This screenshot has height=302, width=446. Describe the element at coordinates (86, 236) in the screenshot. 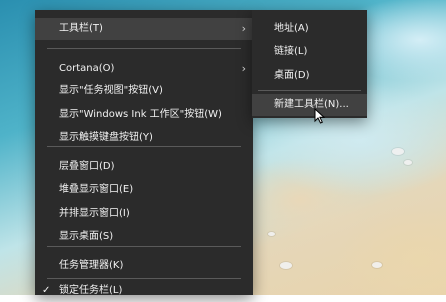

I see `menu-item-label: 显示桌面(S)` at that location.